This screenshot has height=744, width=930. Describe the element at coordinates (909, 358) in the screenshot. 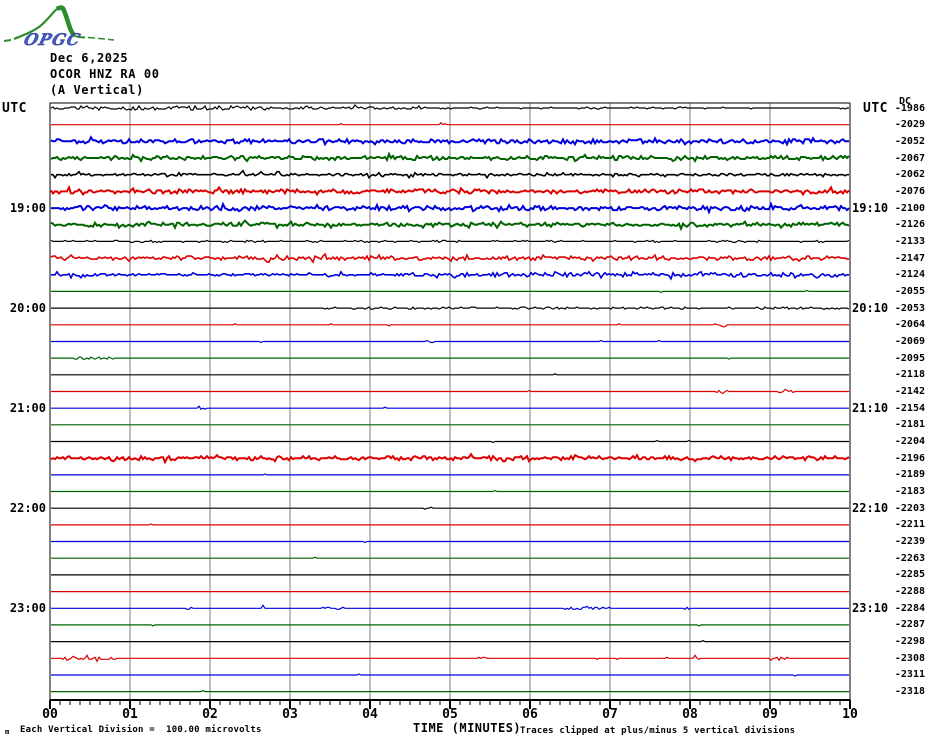

I see `dc-offset-value: -2095` at that location.